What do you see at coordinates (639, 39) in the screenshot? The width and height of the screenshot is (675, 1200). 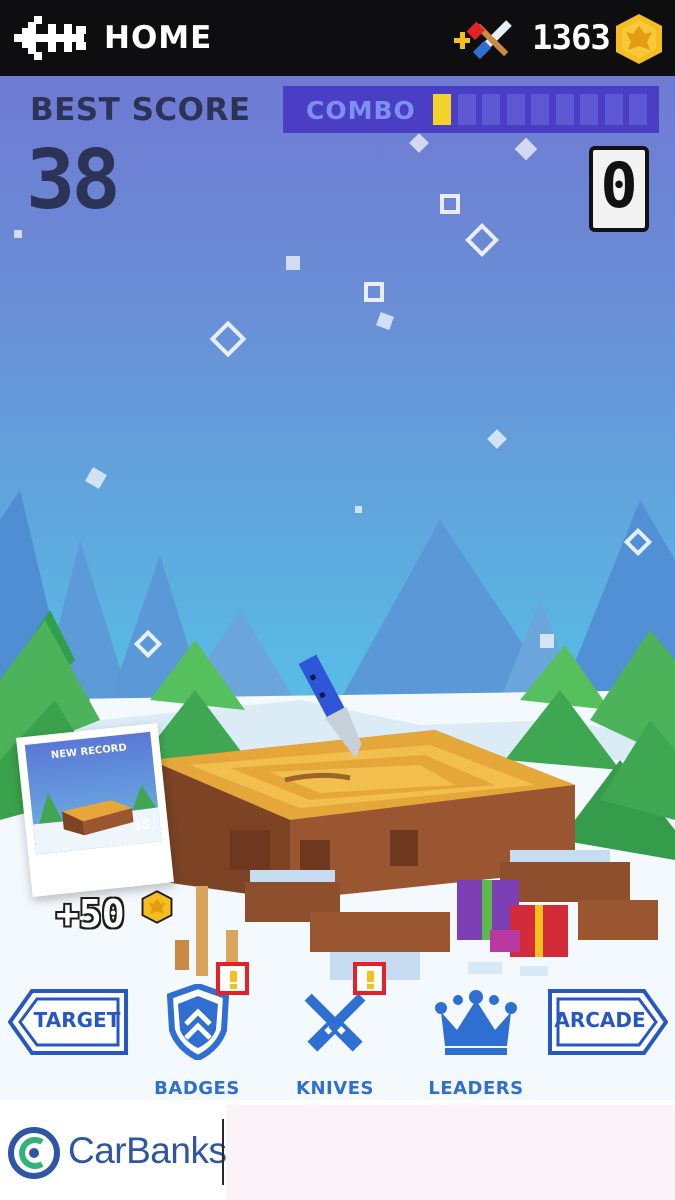 I see `gold-coin-icon` at bounding box center [639, 39].